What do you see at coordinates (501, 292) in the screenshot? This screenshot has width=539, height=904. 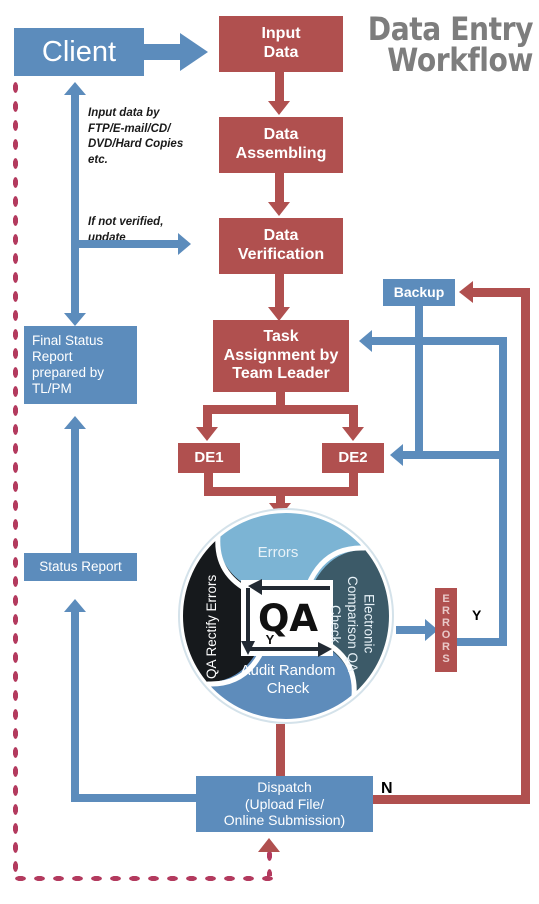 I see `connector-n-return-top` at bounding box center [501, 292].